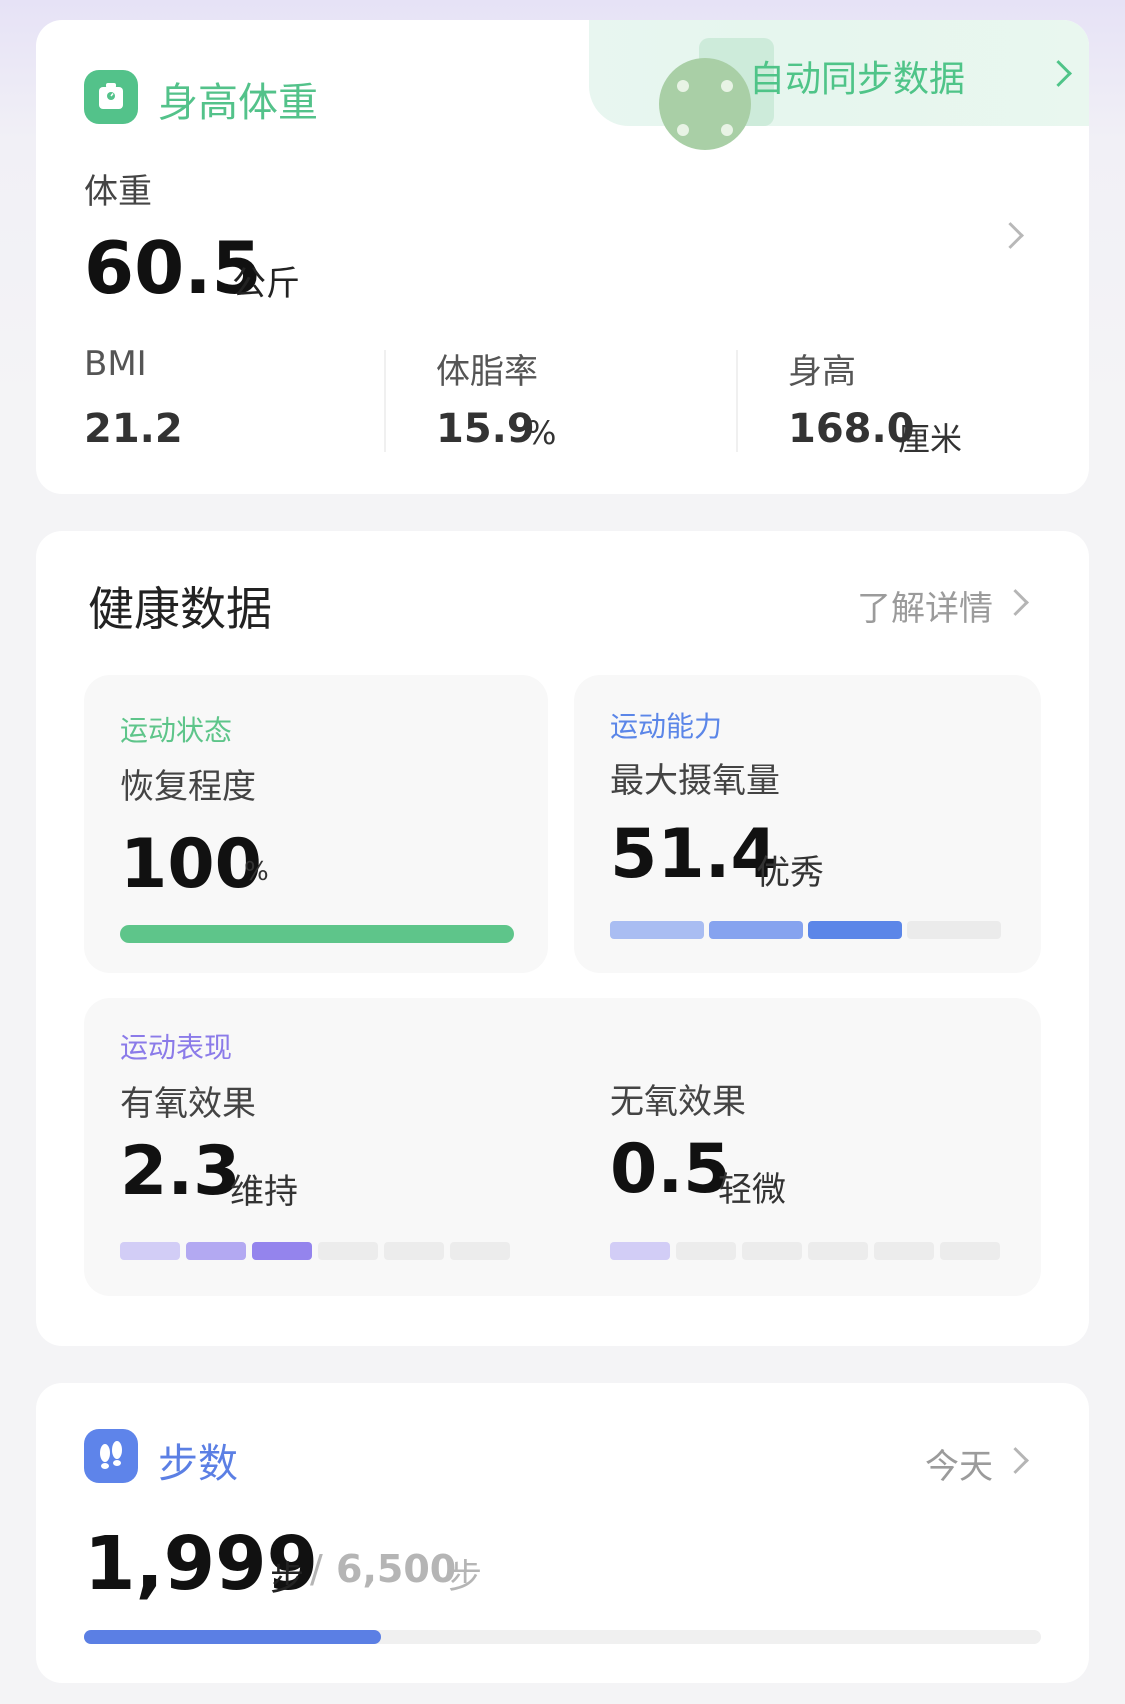 The height and width of the screenshot is (1704, 1125). What do you see at coordinates (541, 433) in the screenshot?
I see `body-fat-unit: %` at bounding box center [541, 433].